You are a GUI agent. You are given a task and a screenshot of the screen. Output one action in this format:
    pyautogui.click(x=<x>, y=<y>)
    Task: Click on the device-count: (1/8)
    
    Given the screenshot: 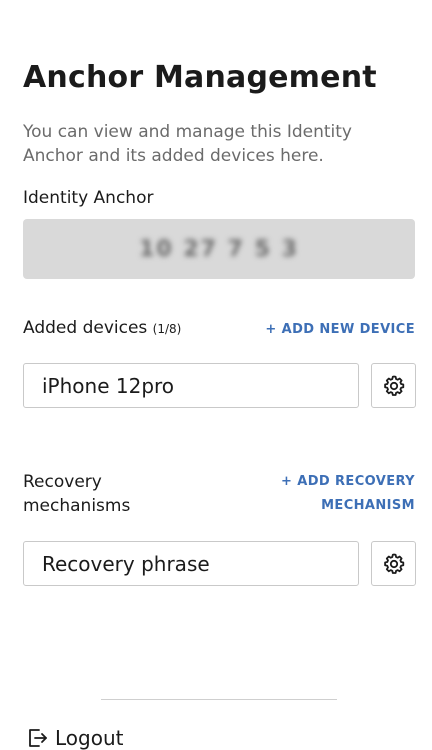 What is the action you would take?
    pyautogui.click(x=167, y=329)
    